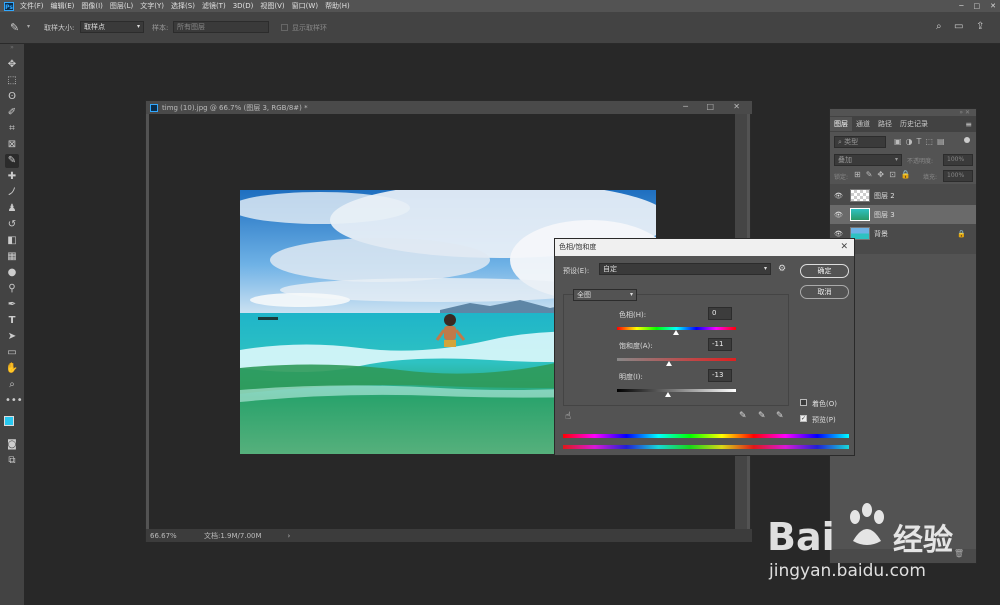 The width and height of the screenshot is (1000, 605). I want to click on targeted-adjustment-hand-icon: ☝, so click(568, 416).